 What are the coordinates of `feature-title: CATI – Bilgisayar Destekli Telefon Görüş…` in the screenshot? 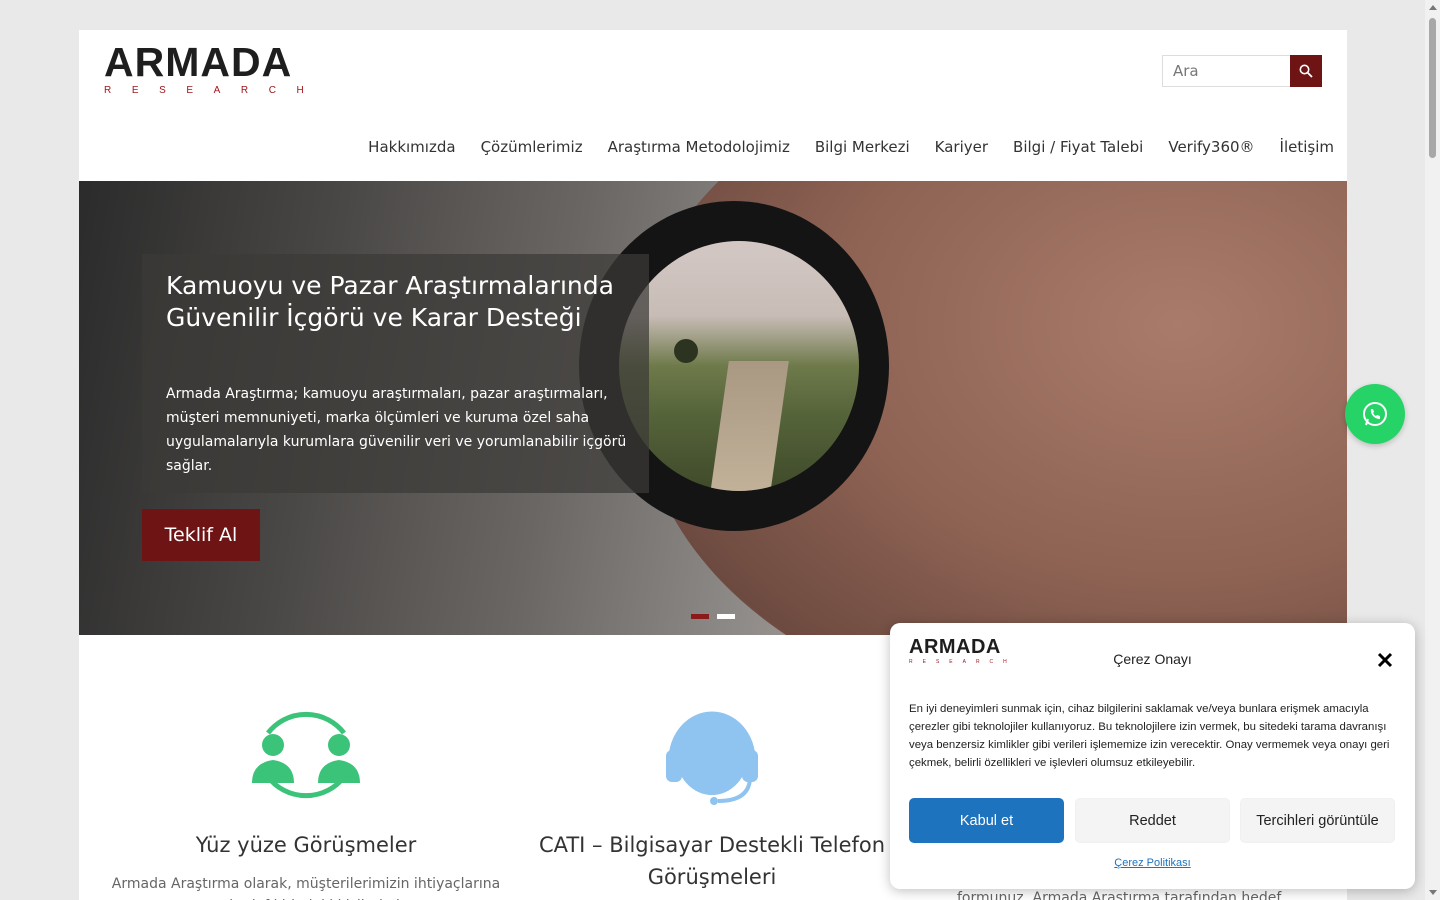 It's located at (712, 861).